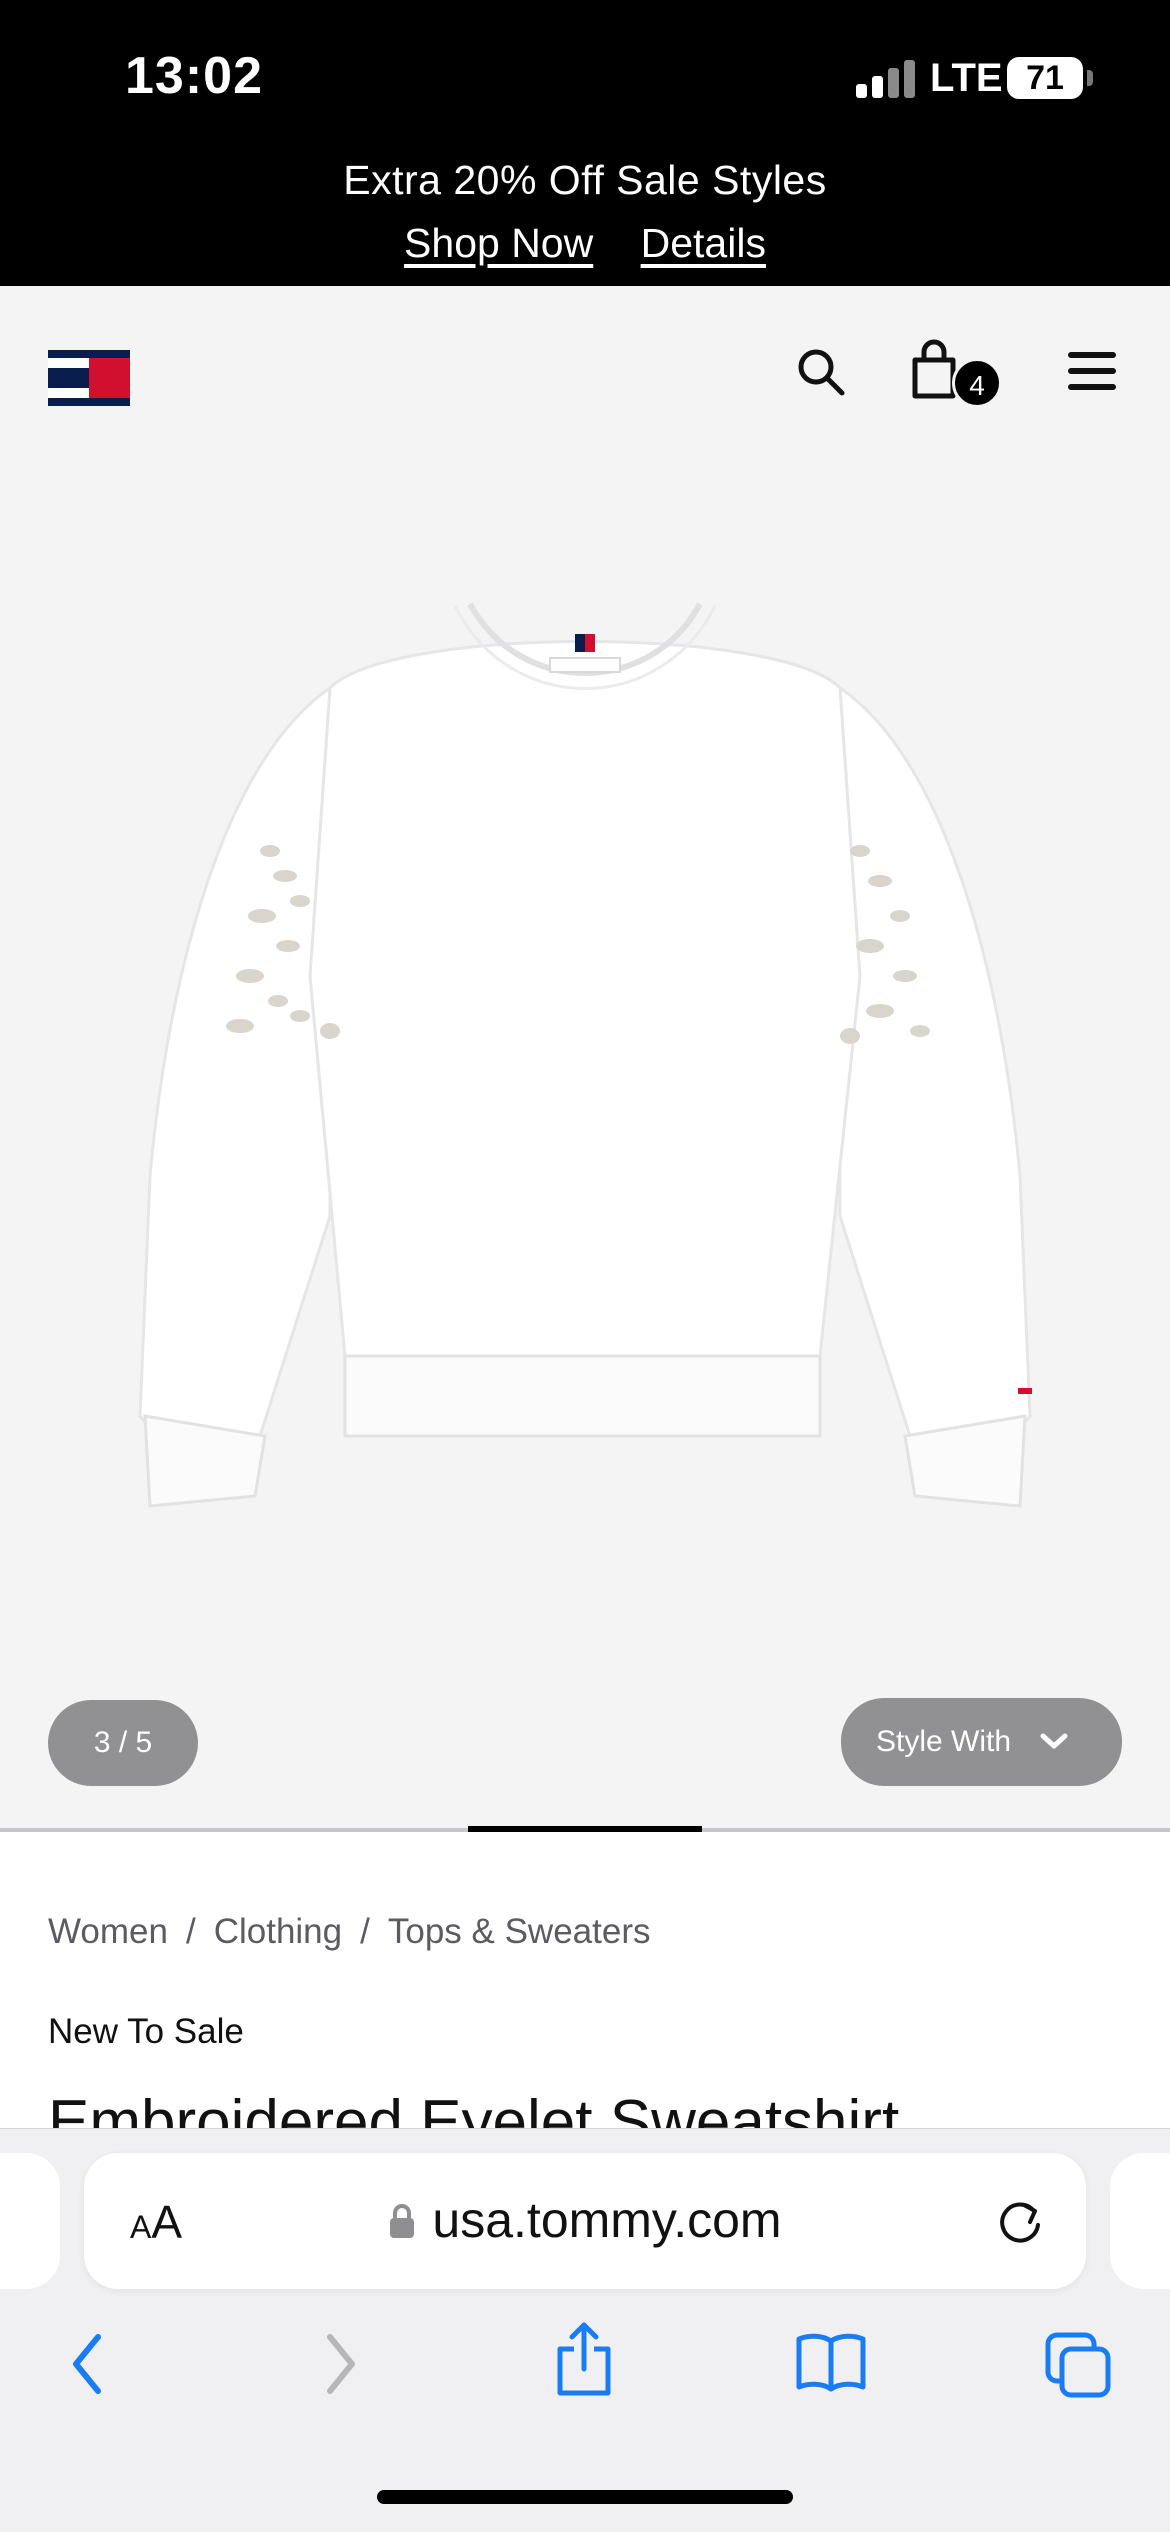  What do you see at coordinates (1140, 2221) in the screenshot?
I see `next-tab-preview` at bounding box center [1140, 2221].